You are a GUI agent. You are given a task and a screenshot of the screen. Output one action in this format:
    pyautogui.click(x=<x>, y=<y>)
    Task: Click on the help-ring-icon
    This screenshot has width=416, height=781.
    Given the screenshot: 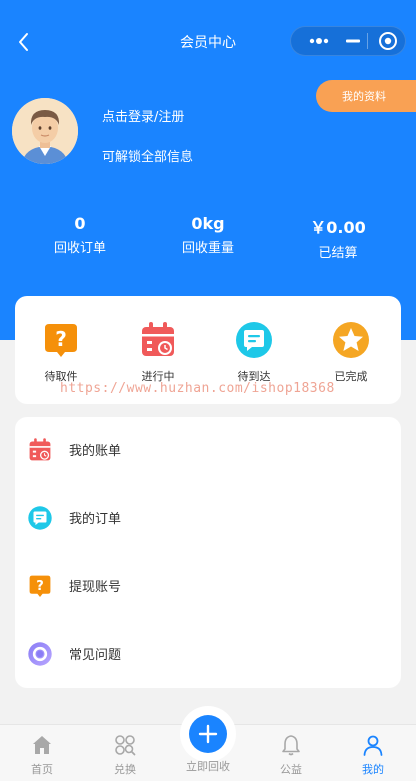 What is the action you would take?
    pyautogui.click(x=40, y=654)
    